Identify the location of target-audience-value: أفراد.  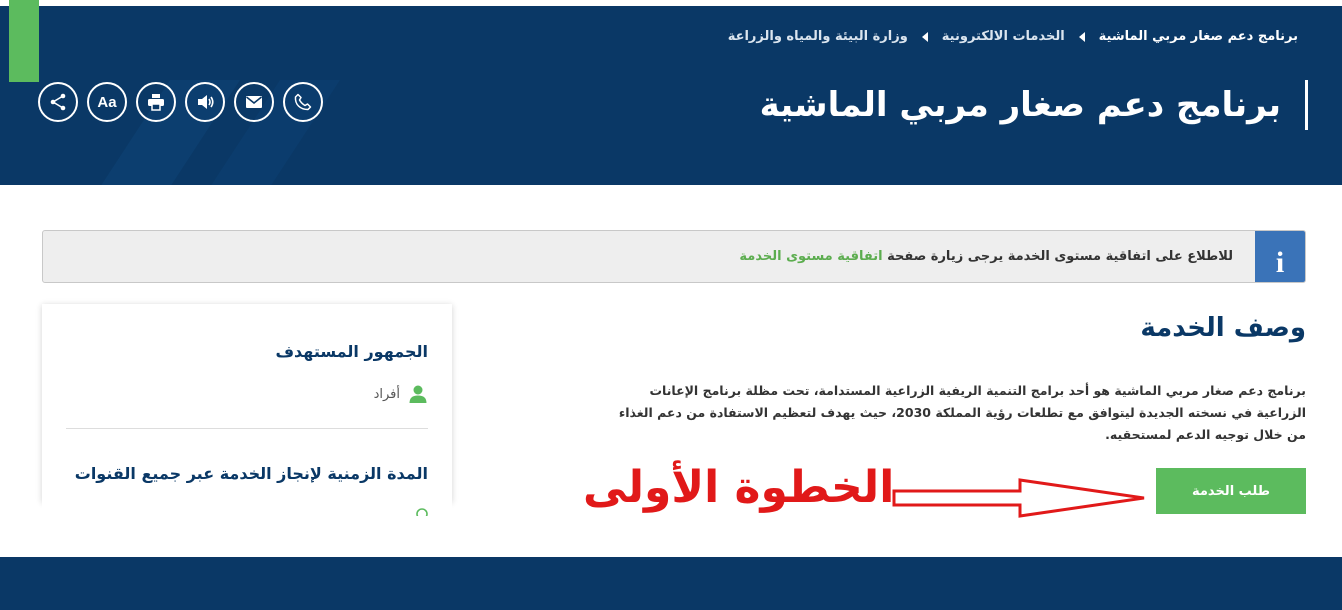
(386, 394).